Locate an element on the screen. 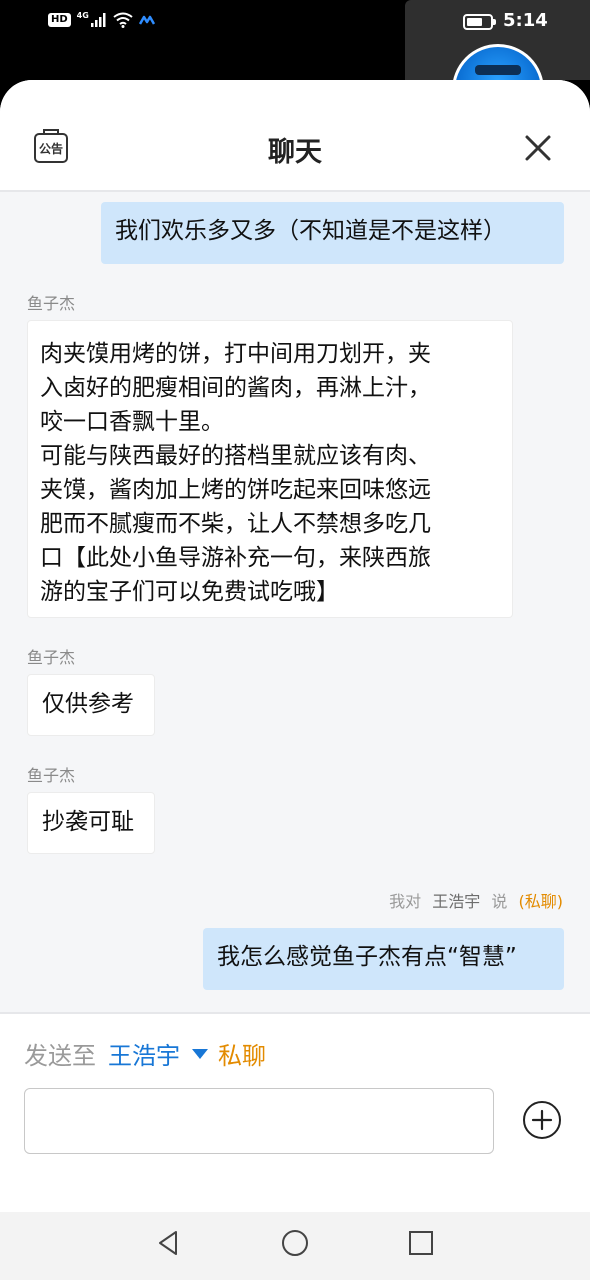  message-bubble-other: 抄袭可耻 is located at coordinates (91, 823).